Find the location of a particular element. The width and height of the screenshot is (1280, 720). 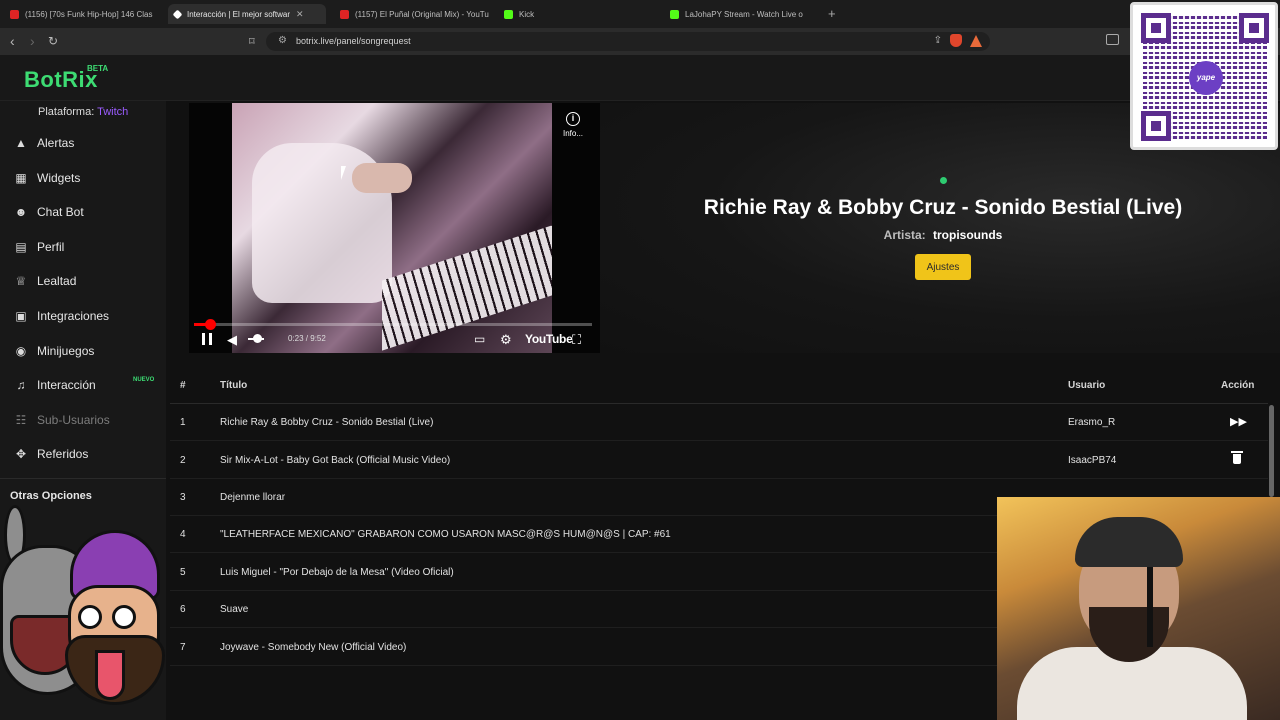

robot-icon: ☻ is located at coordinates (21, 212).